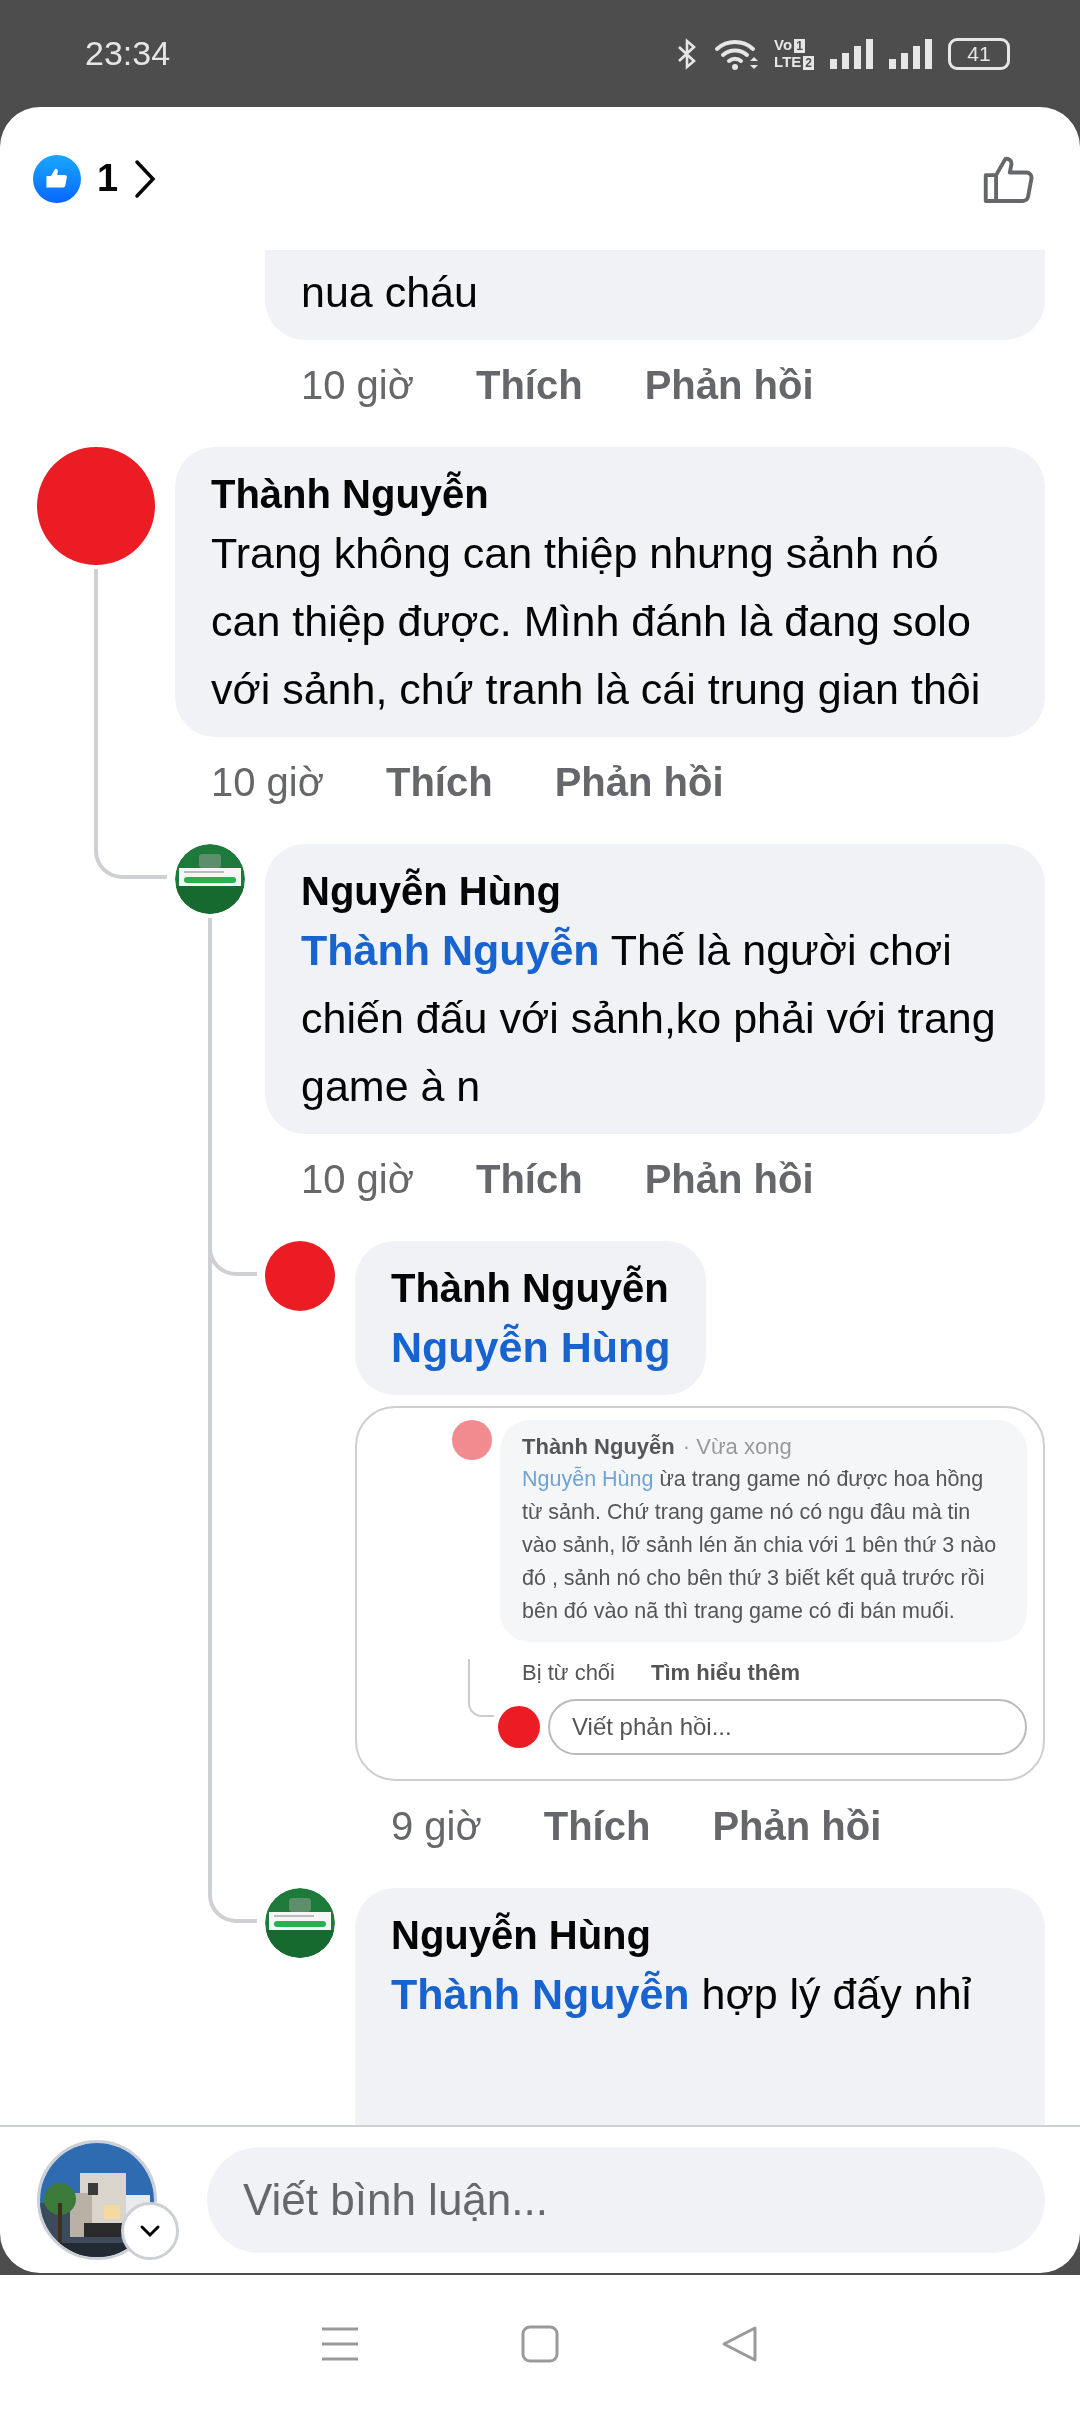  What do you see at coordinates (568, 1673) in the screenshot?
I see `status-text: Bị từ chối` at bounding box center [568, 1673].